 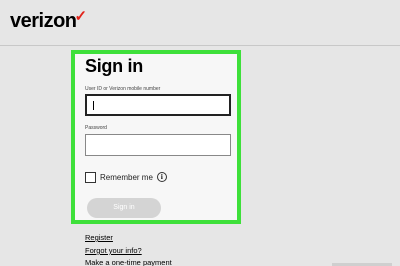 I want to click on info-icon: i, so click(x=161, y=177).